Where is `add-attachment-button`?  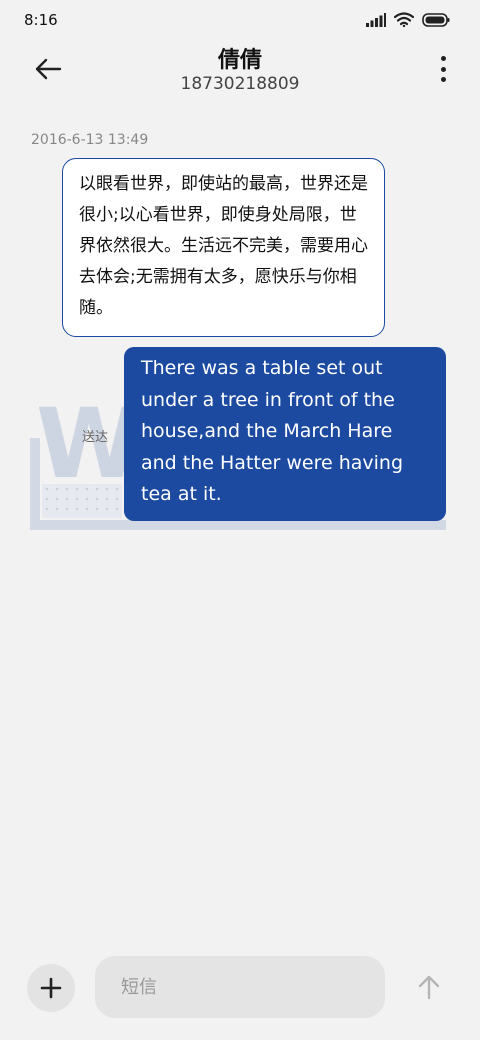 add-attachment-button is located at coordinates (51, 988).